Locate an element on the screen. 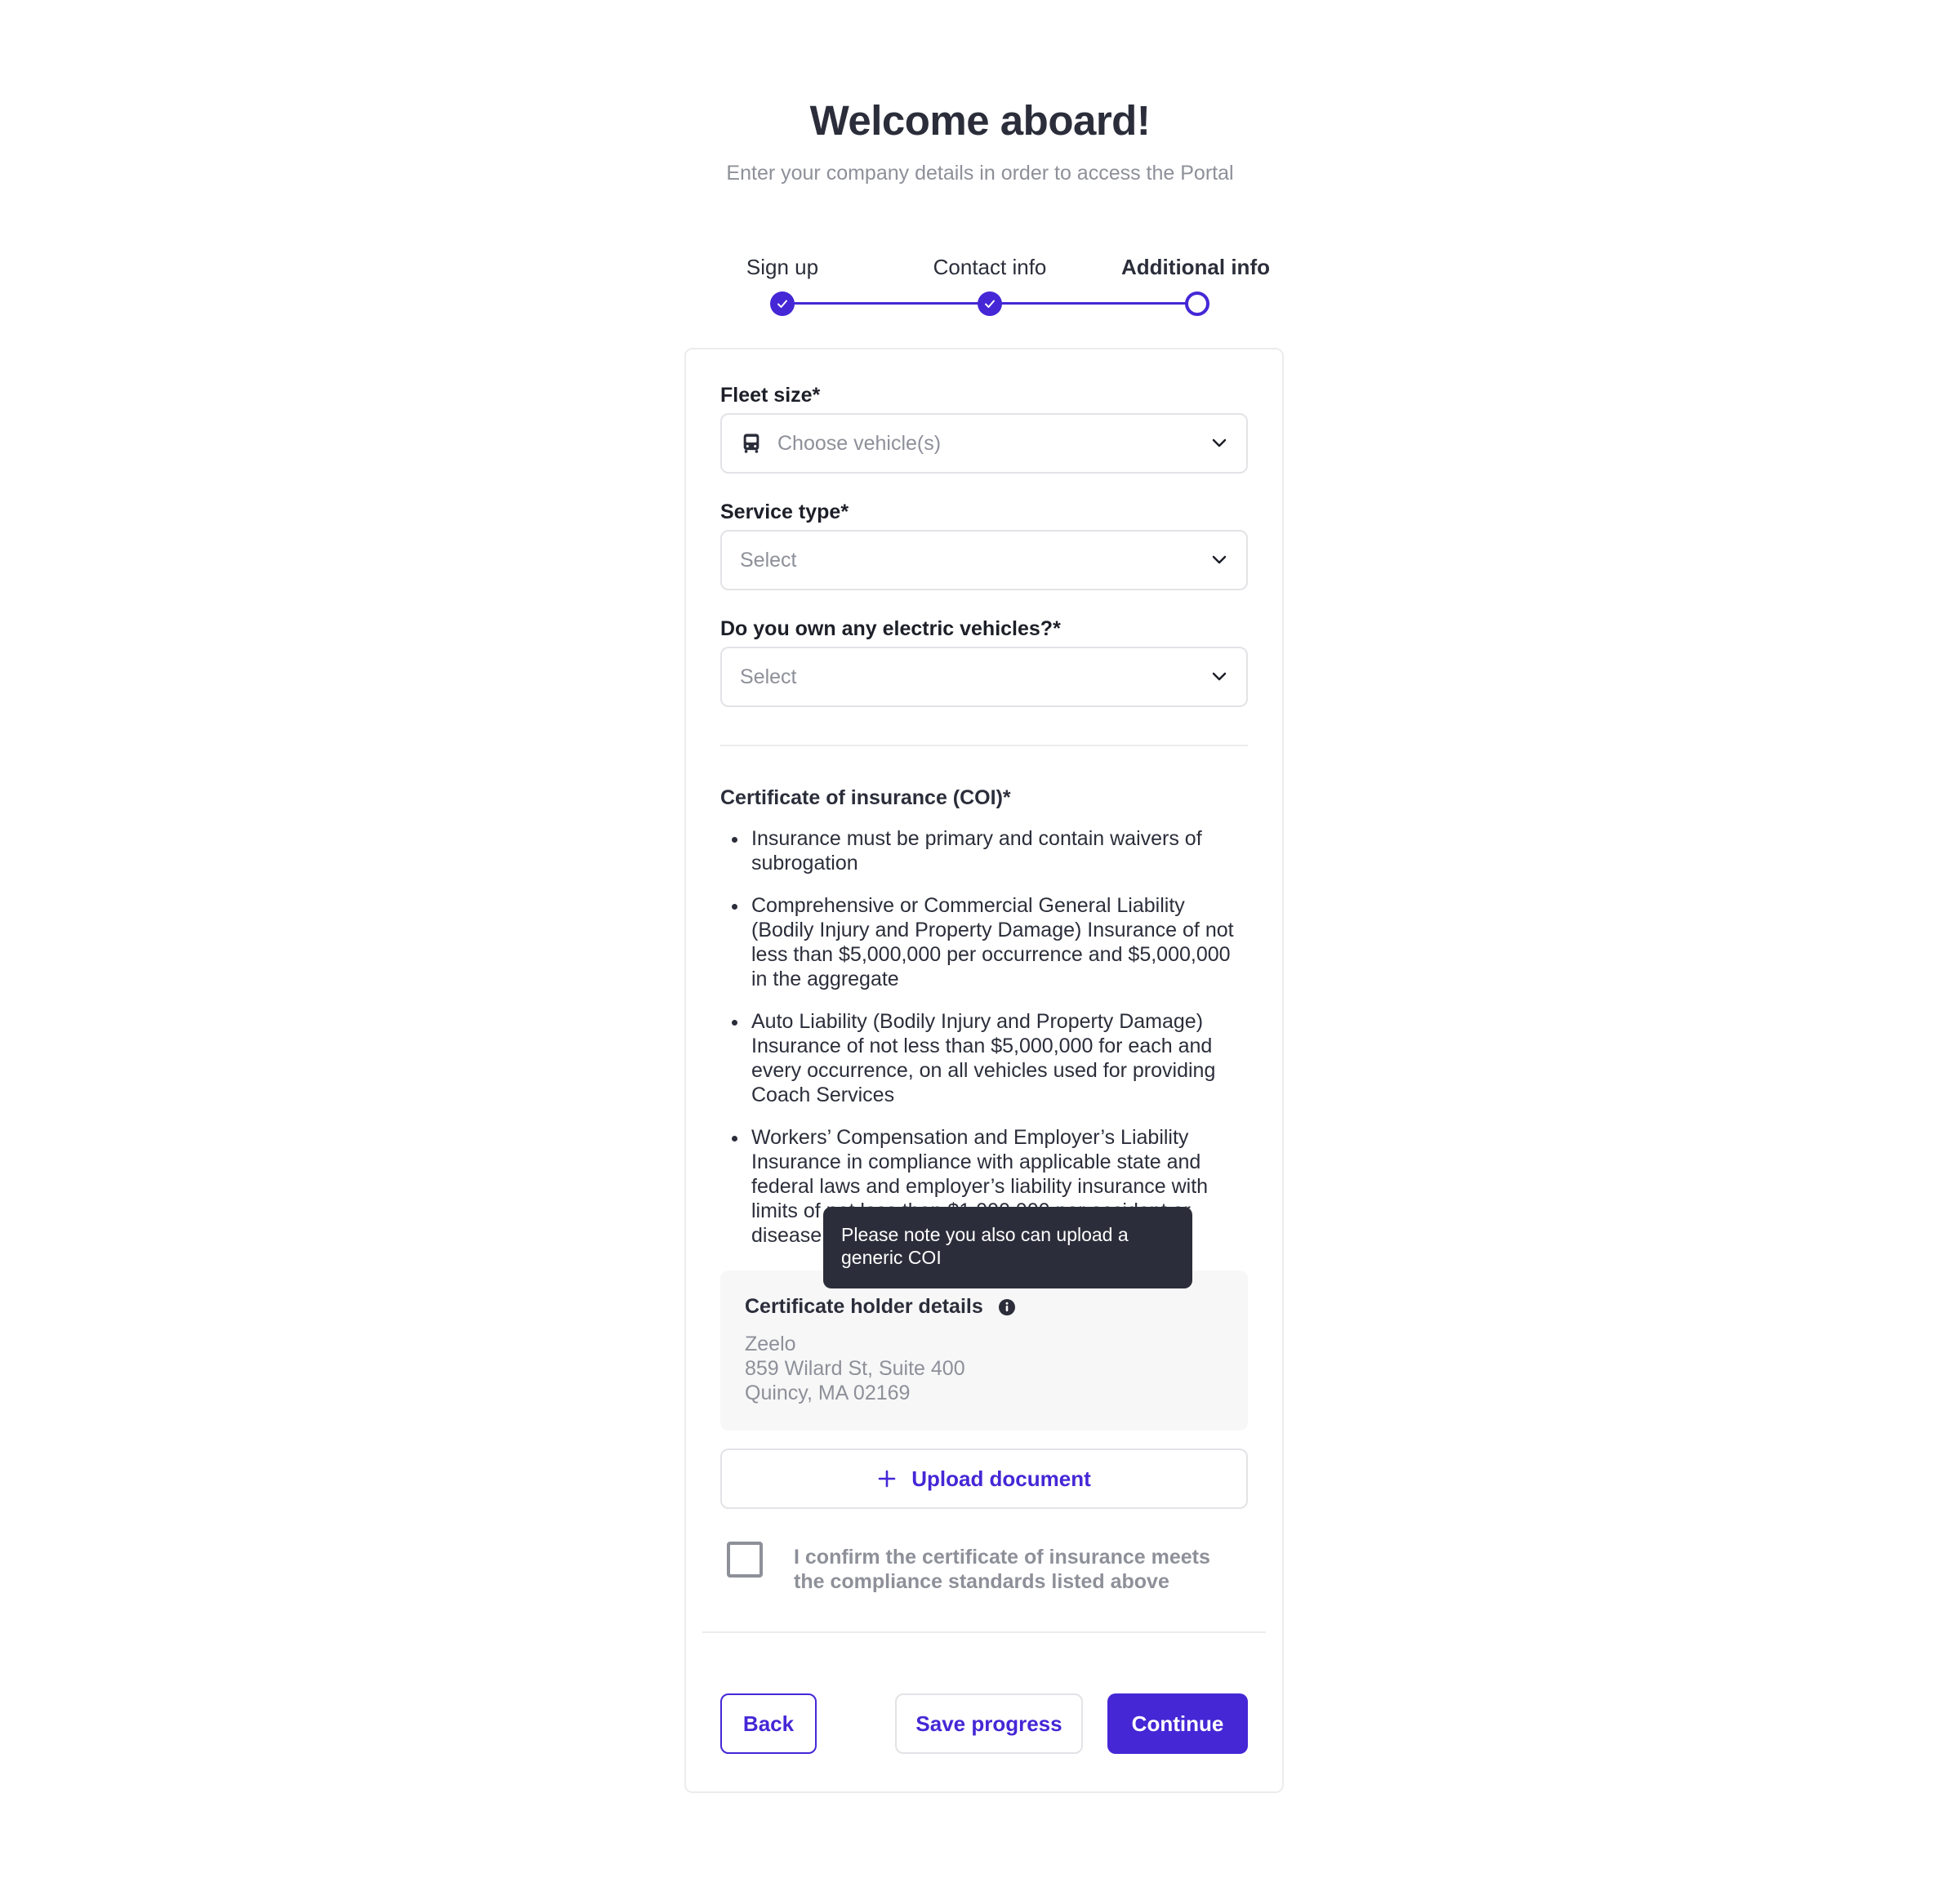 The image size is (1960, 1878). coi-title: Certificate of insurance (COI)* is located at coordinates (865, 797).